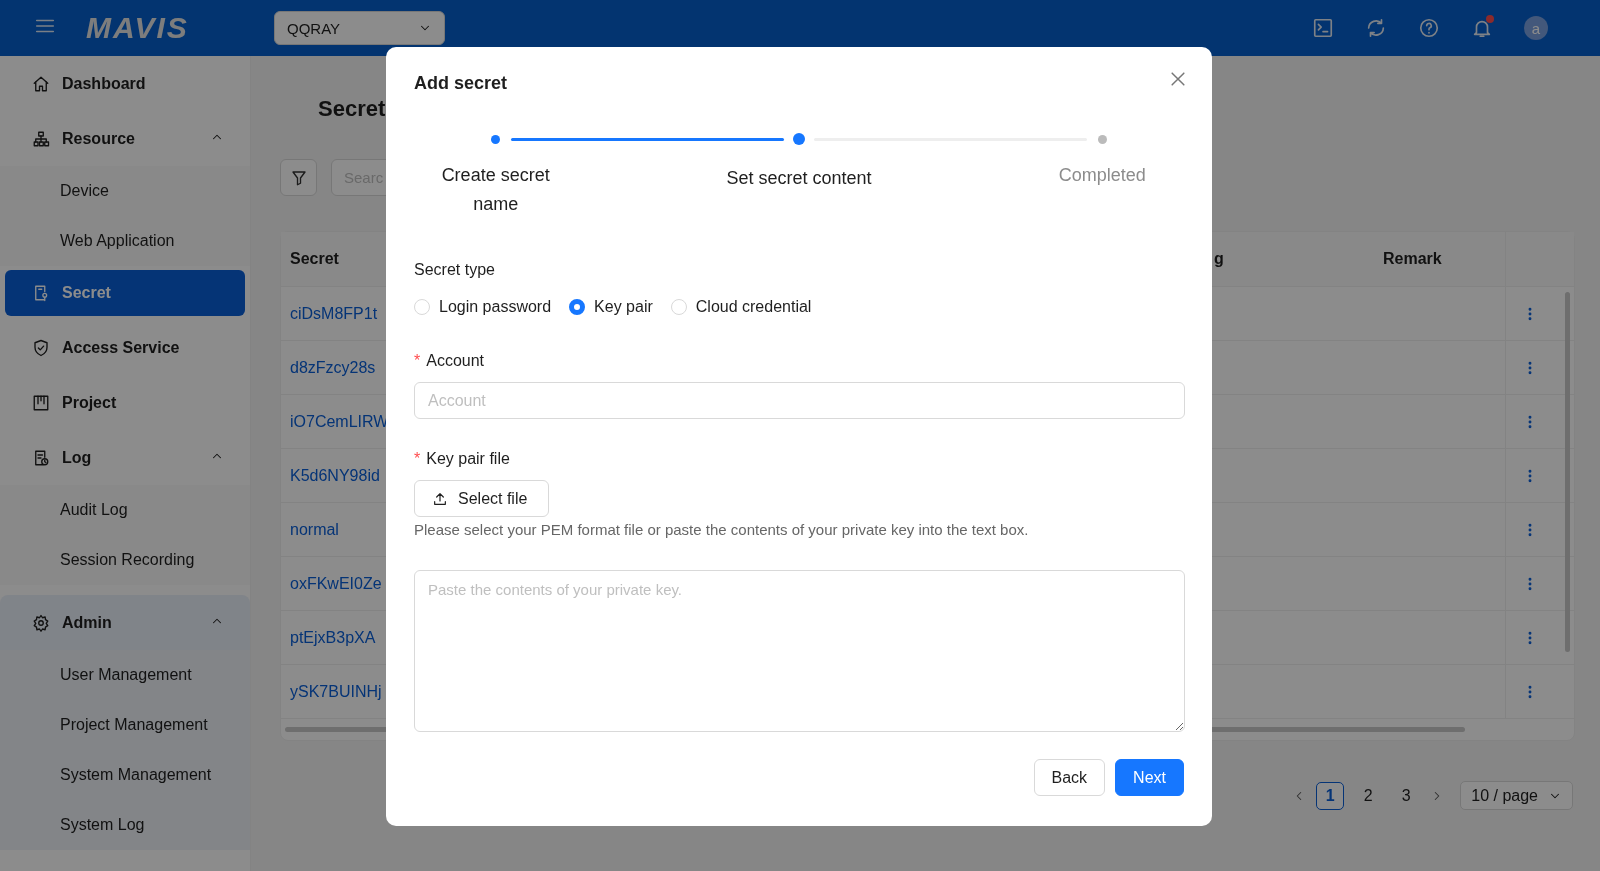 This screenshot has width=1600, height=871. I want to click on sidebar-subitem: Web Application, so click(125, 241).